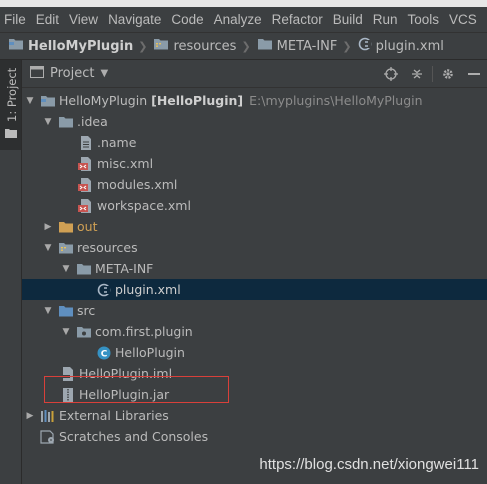 This screenshot has width=487, height=484. What do you see at coordinates (48, 416) in the screenshot?
I see `library-icon` at bounding box center [48, 416].